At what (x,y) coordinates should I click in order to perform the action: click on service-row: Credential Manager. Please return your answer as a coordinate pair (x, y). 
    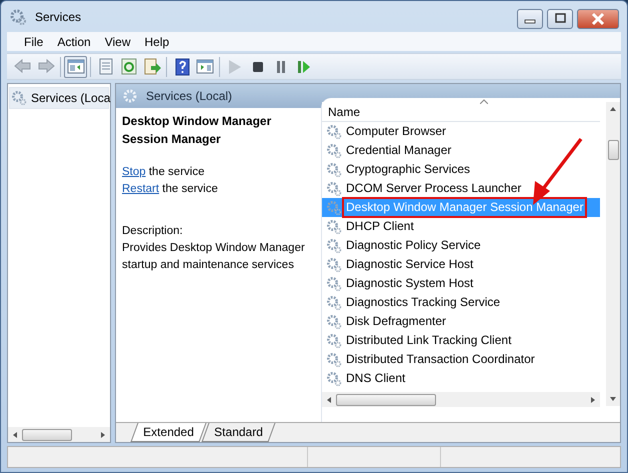
    Looking at the image, I should click on (399, 150).